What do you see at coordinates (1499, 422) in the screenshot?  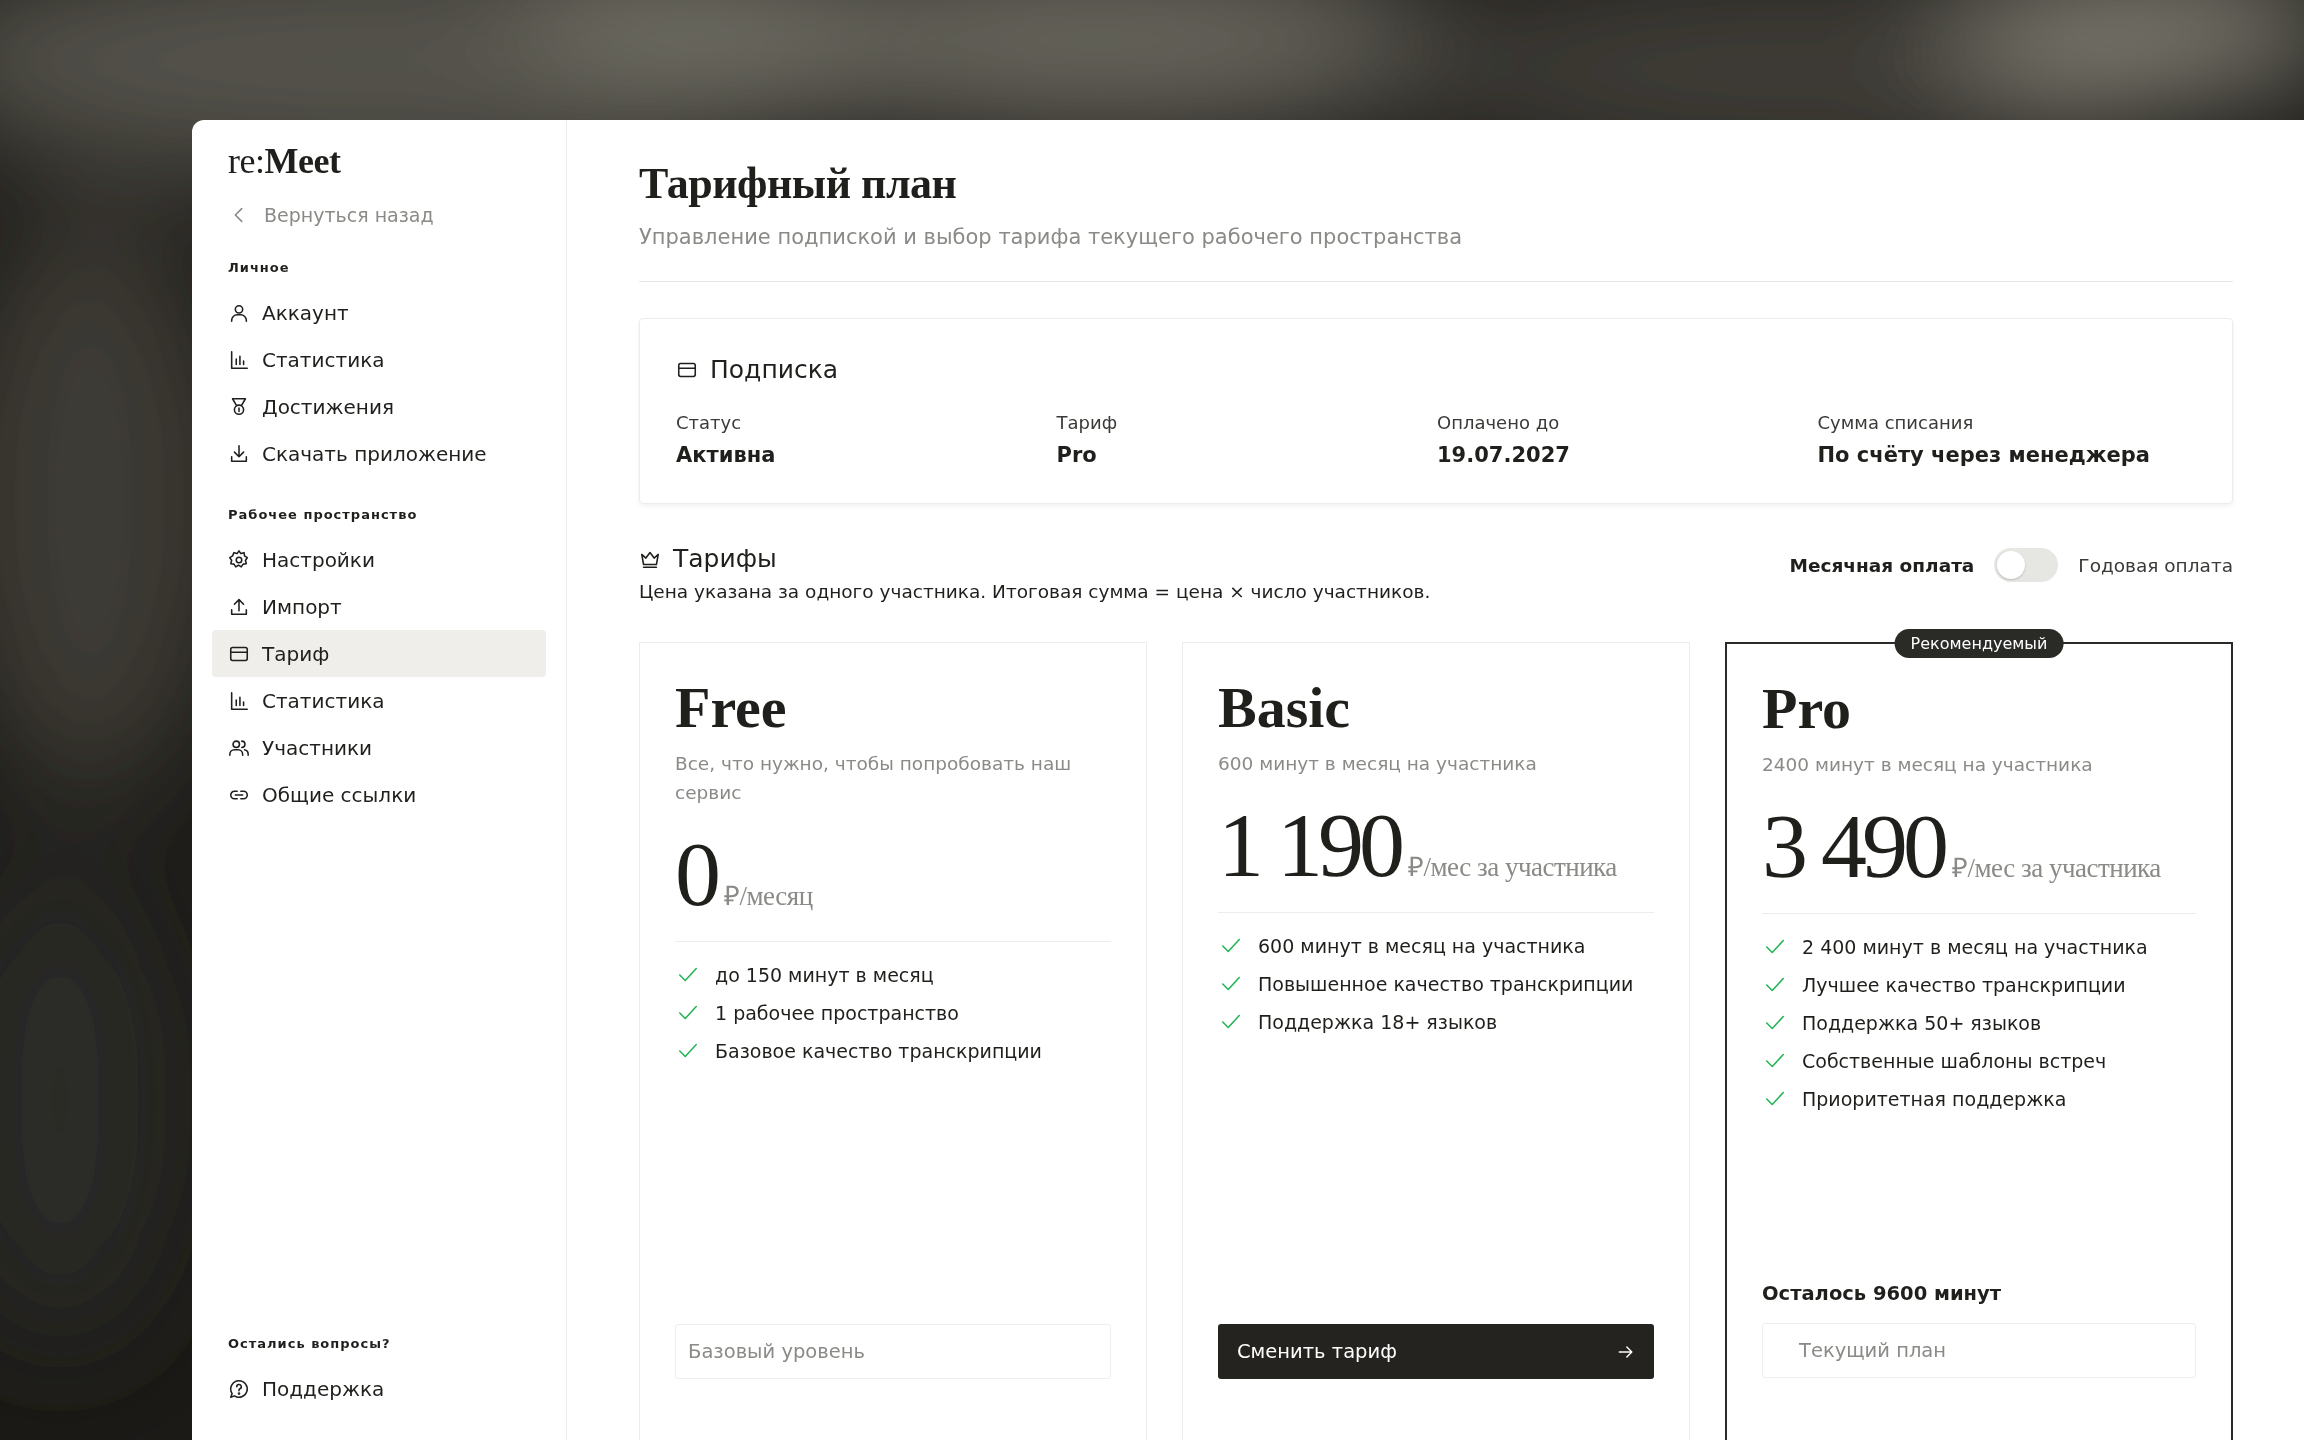 I see `field-label: Оплачено до` at bounding box center [1499, 422].